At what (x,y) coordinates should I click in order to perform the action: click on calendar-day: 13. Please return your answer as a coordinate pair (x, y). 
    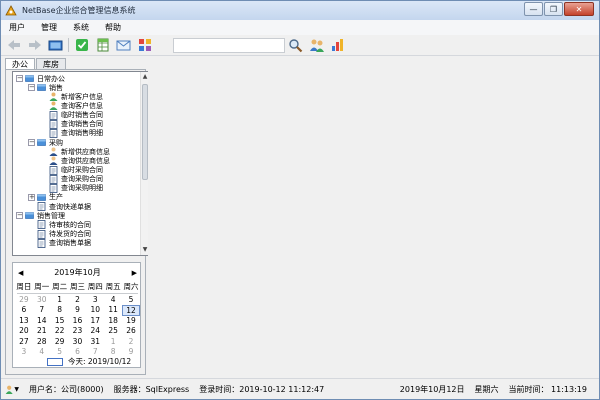
    Looking at the image, I should click on (24, 321).